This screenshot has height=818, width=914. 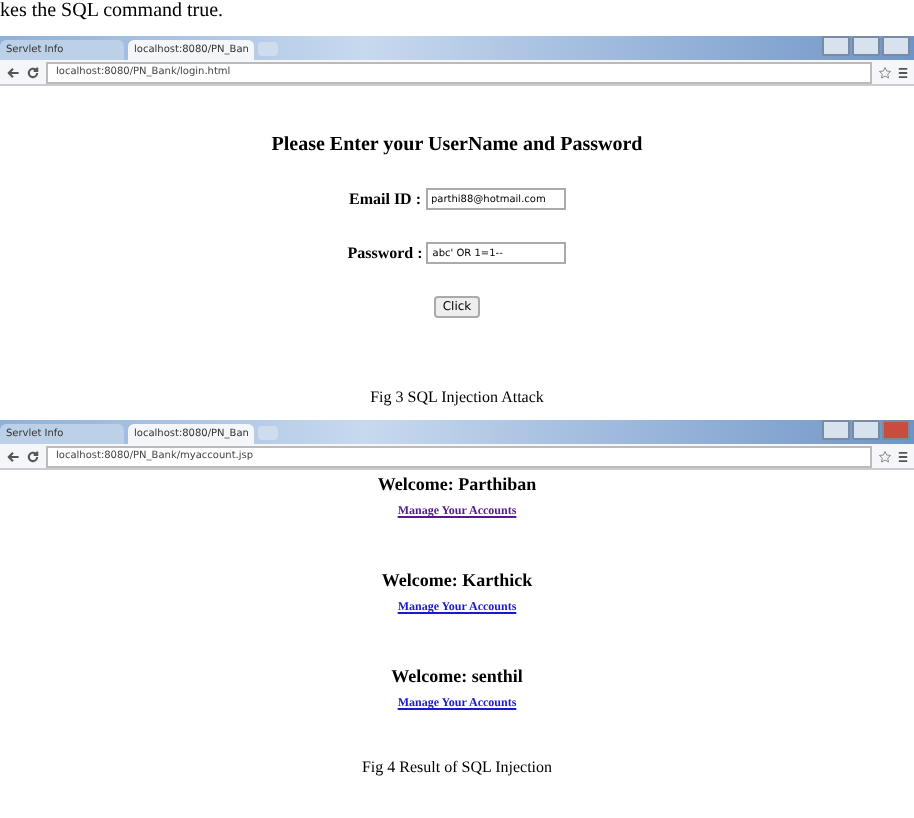 What do you see at coordinates (457, 768) in the screenshot?
I see `figure-caption: Fig 4 Result of SQL Injection` at bounding box center [457, 768].